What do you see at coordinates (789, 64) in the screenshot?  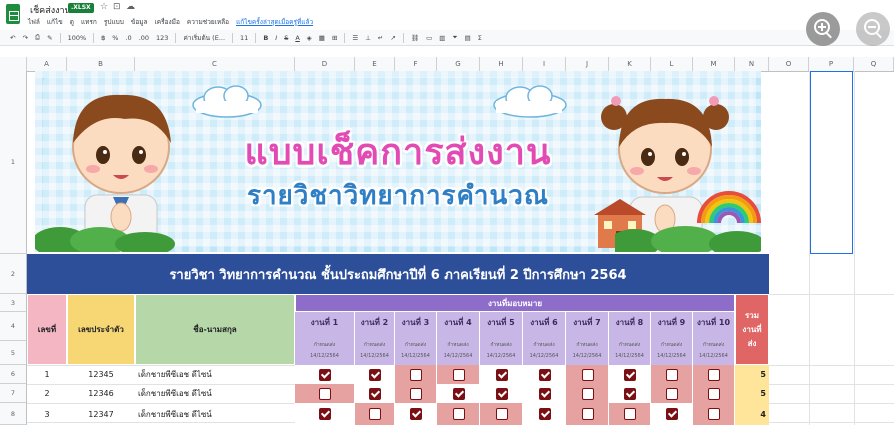 I see `column-header-o: O` at bounding box center [789, 64].